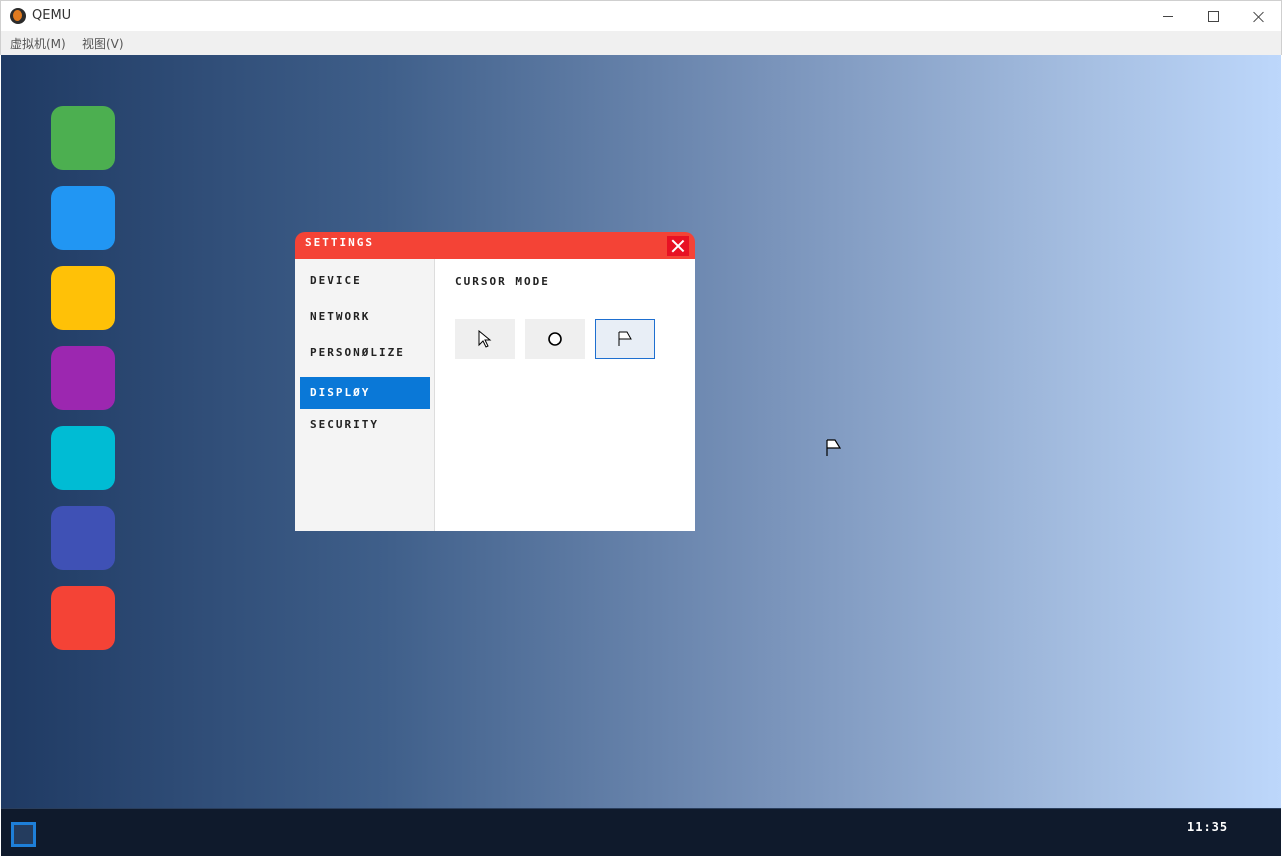 The height and width of the screenshot is (857, 1282). Describe the element at coordinates (641, 832) in the screenshot. I see `taskbar: 11:35` at that location.